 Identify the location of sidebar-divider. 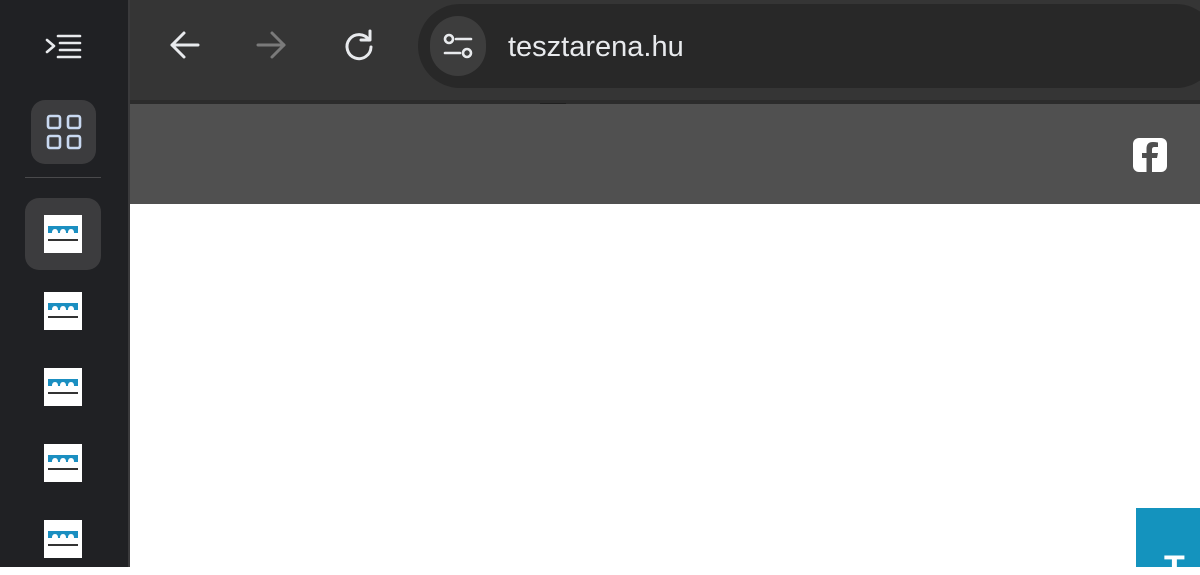
(63, 177).